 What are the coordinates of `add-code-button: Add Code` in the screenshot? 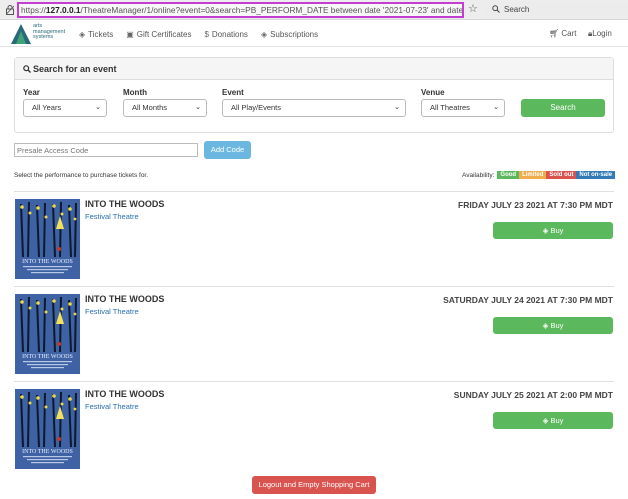 It's located at (227, 150).